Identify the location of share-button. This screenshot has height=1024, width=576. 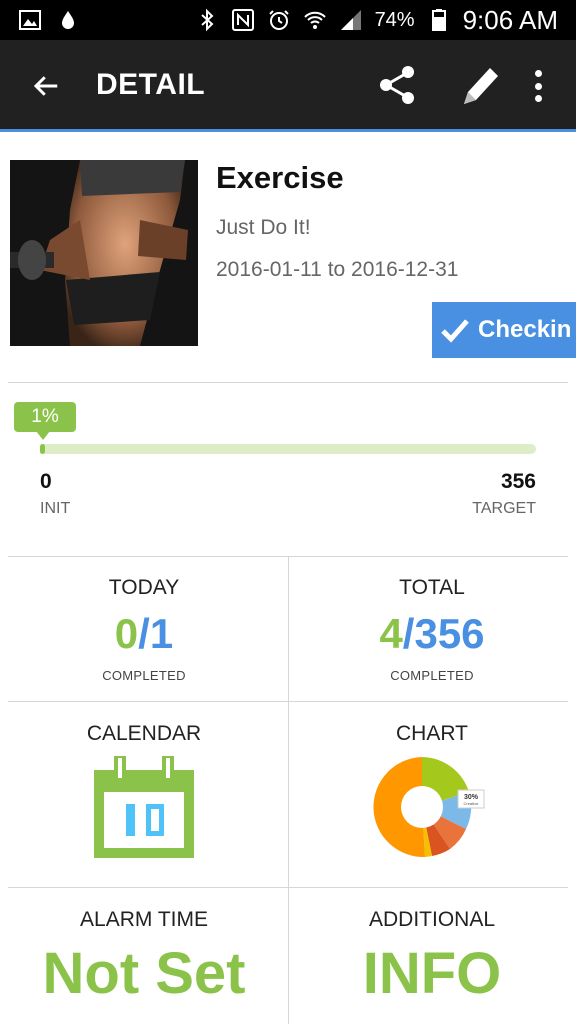
(397, 85).